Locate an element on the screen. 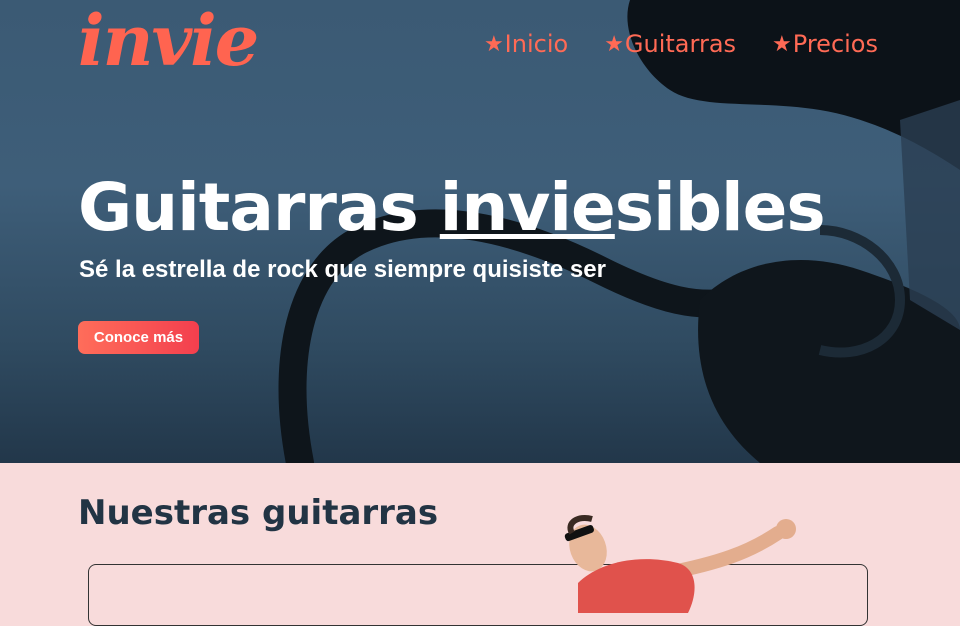 This screenshot has width=960, height=626. main-nav: ★ Inicio ★ Guitarras ★ Precios is located at coordinates (681, 44).